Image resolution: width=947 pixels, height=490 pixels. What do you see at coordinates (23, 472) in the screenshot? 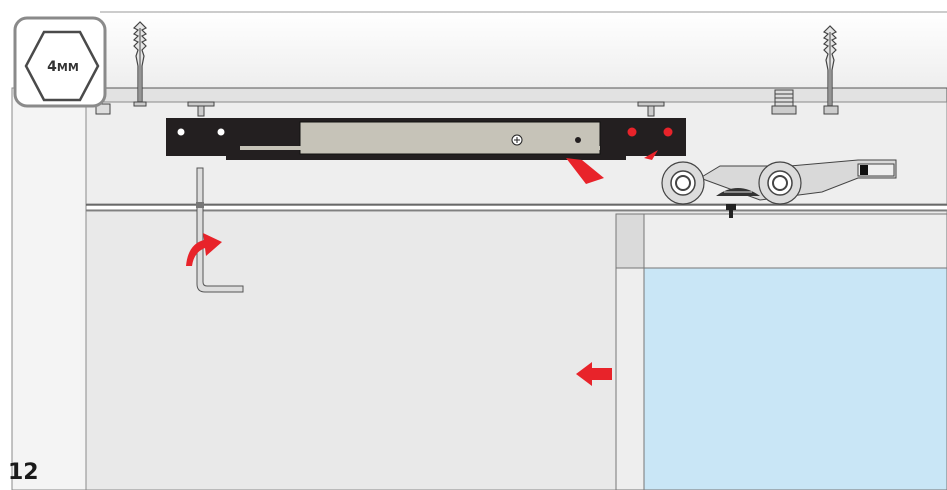
I see `step-number: 12` at bounding box center [23, 472].